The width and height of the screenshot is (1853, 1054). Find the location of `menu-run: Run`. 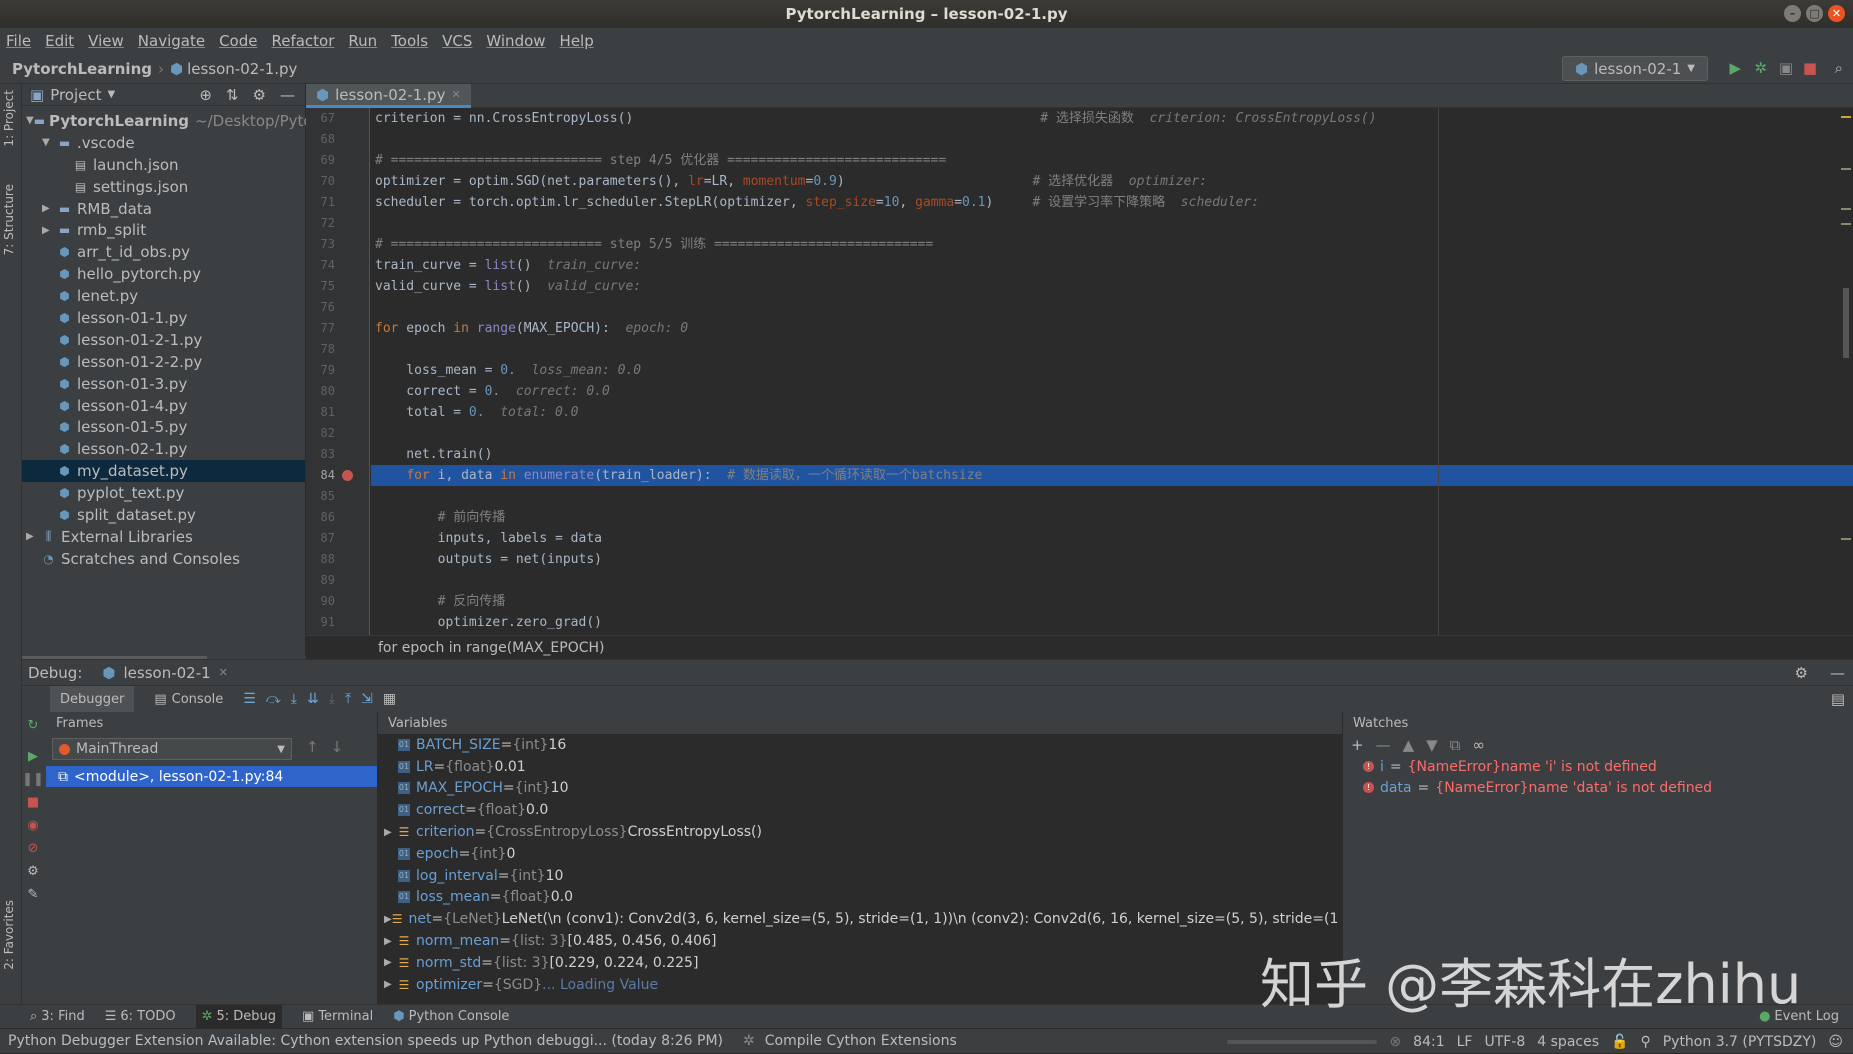

menu-run: Run is located at coordinates (362, 41).